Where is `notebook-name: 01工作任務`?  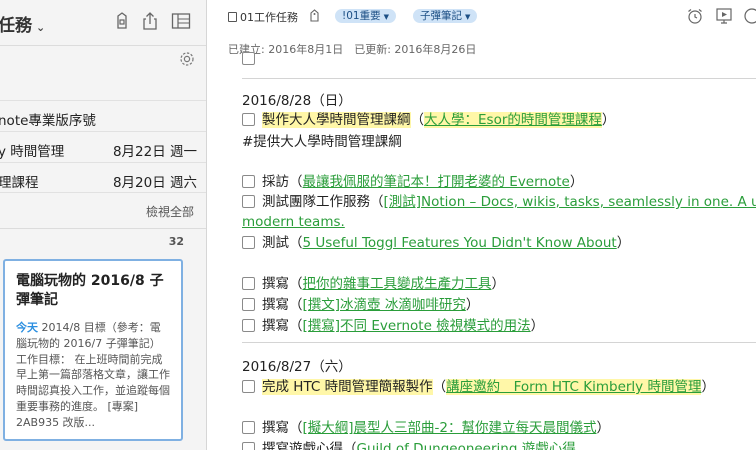 notebook-name: 01工作任務 is located at coordinates (269, 17).